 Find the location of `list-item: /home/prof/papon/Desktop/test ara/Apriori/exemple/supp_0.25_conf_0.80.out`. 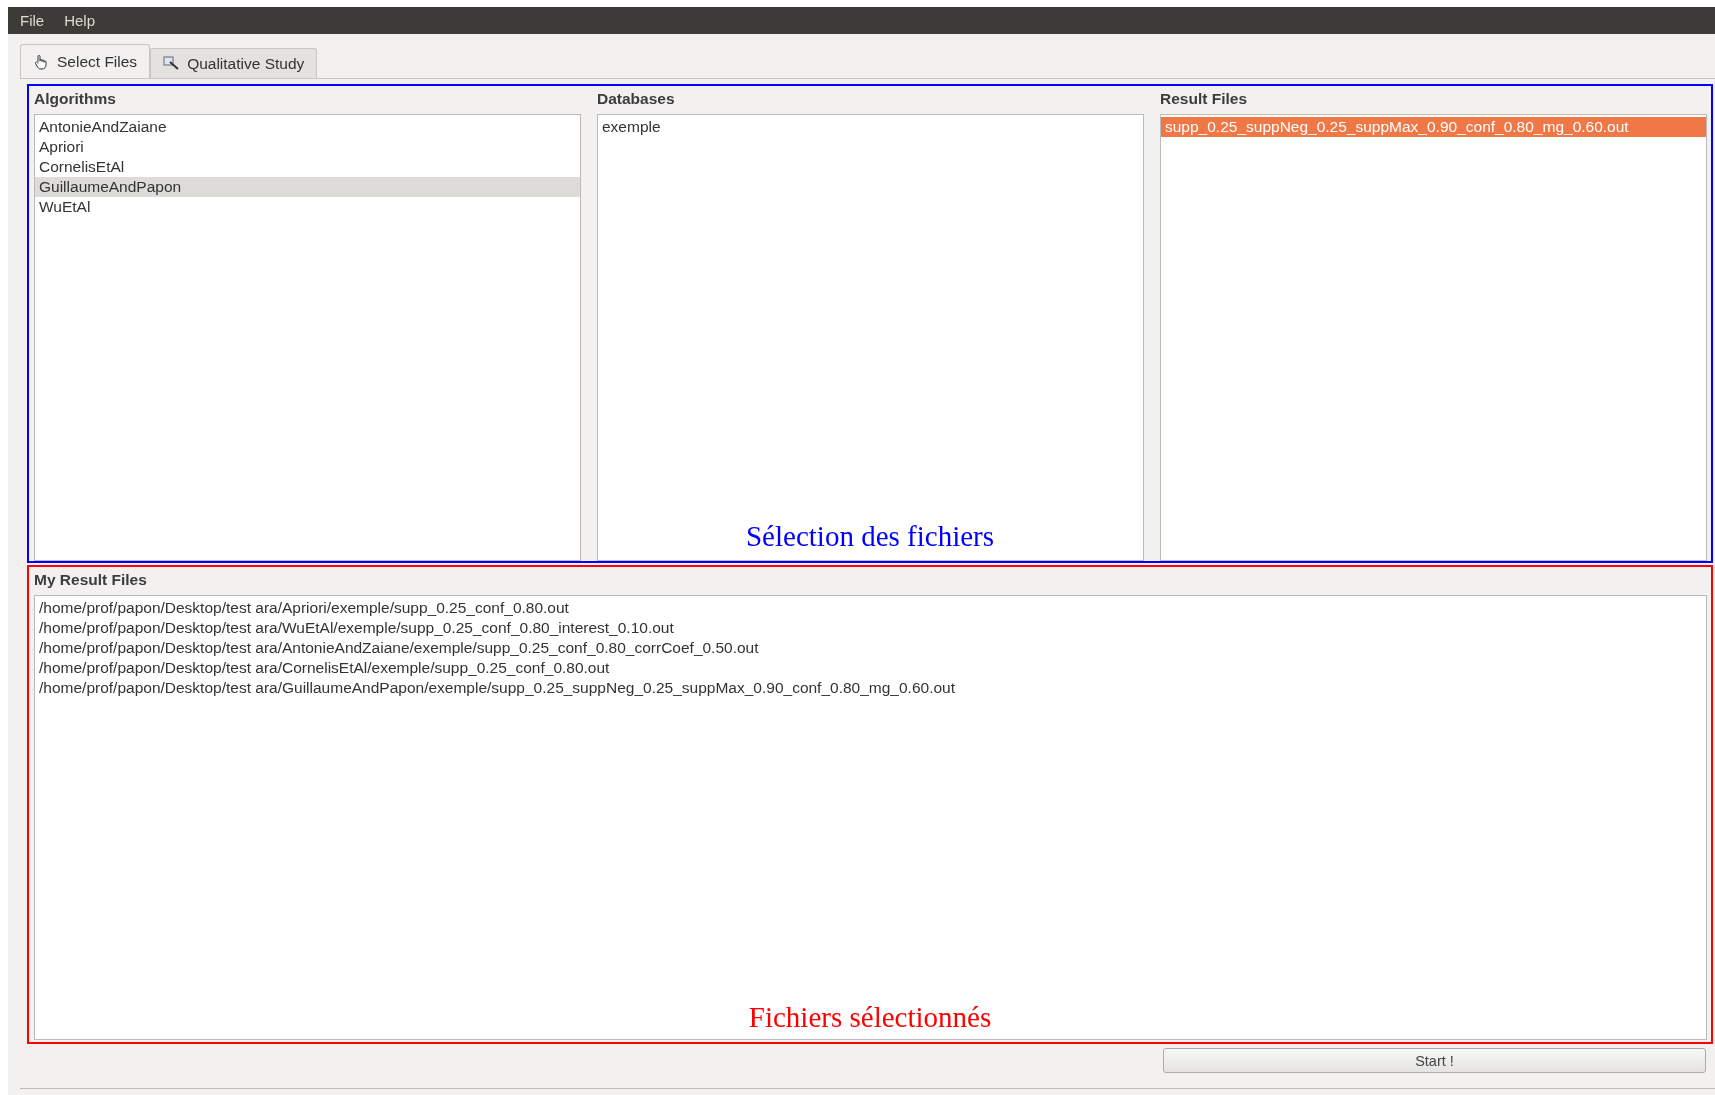

list-item: /home/prof/papon/Desktop/test ara/Apriori/exemple/supp_0.25_conf_0.80.out is located at coordinates (870, 608).